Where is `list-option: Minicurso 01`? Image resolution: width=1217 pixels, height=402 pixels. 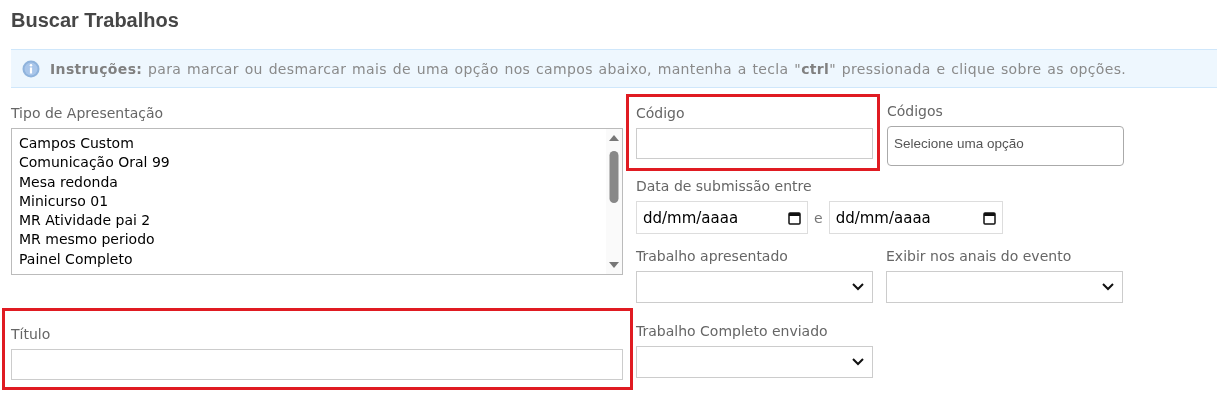 list-option: Minicurso 01 is located at coordinates (309, 201).